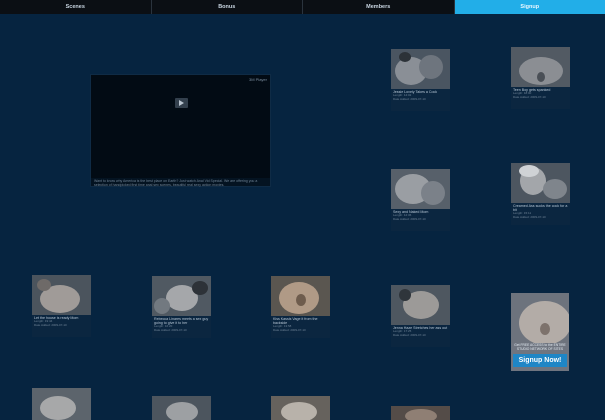 The width and height of the screenshot is (605, 420). I want to click on signup-now-button: Signup Now!, so click(540, 360).